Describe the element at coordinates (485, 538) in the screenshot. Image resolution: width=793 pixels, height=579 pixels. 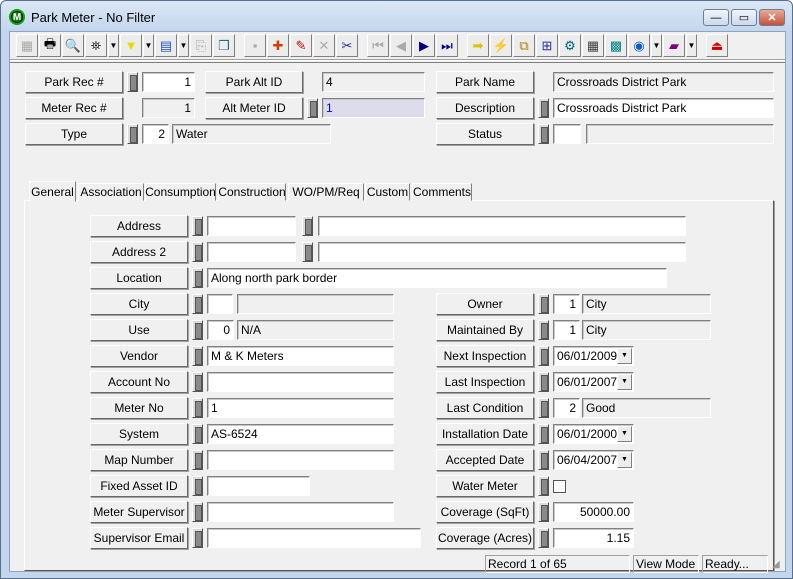
I see `coverage-acres-button: Coverage (Acres)` at that location.